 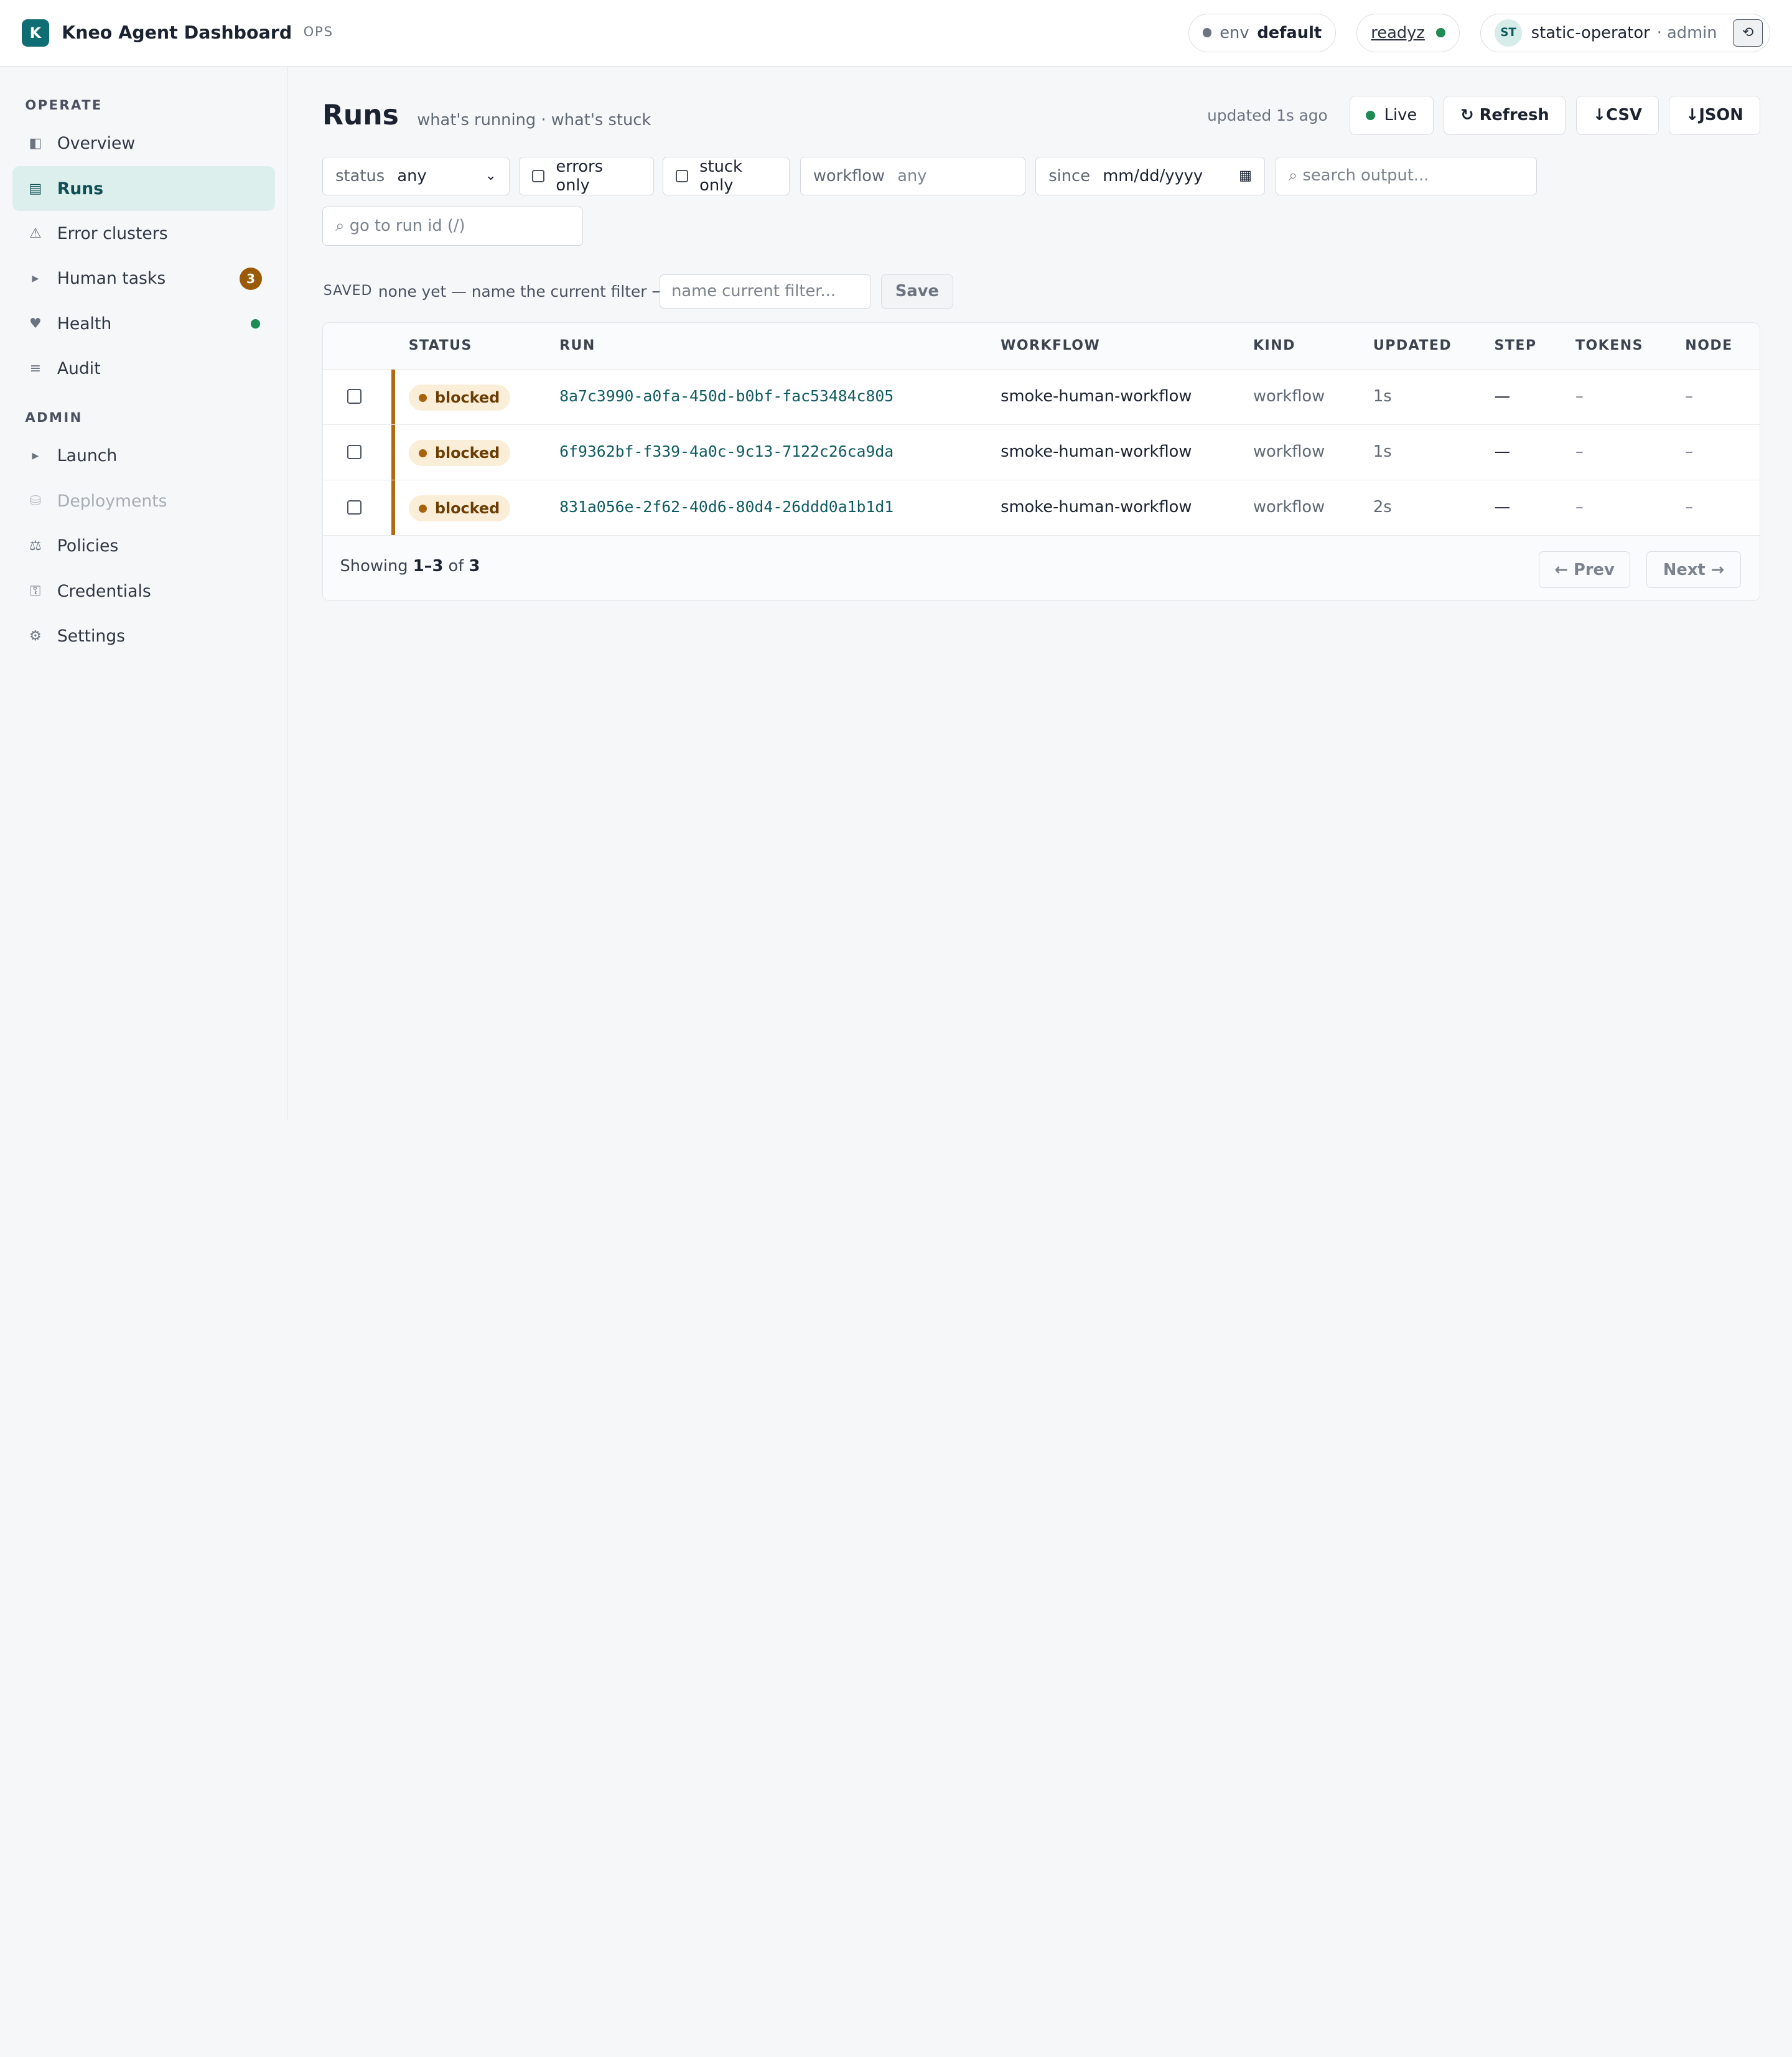 I want to click on column-header-tokens: TOKENS, so click(x=1609, y=345).